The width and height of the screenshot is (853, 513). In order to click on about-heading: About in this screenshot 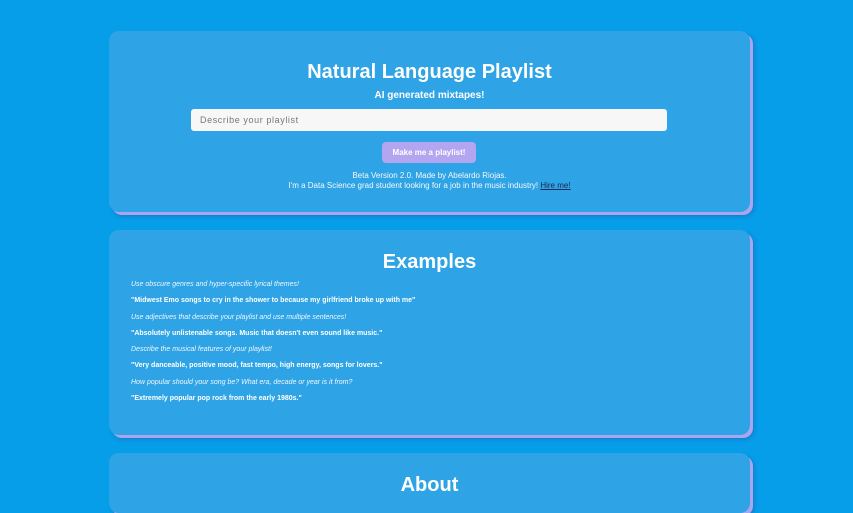, I will do `click(429, 485)`.